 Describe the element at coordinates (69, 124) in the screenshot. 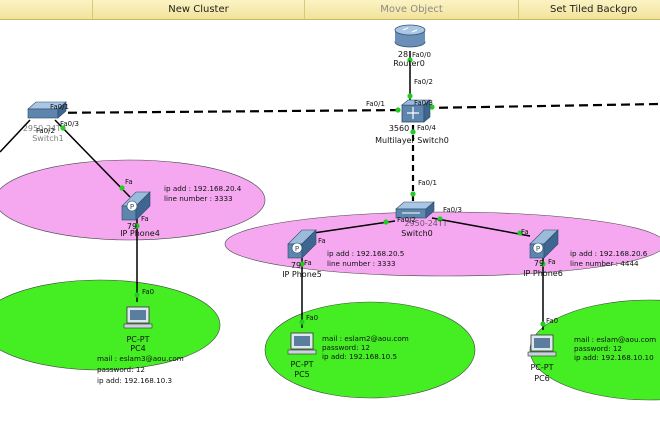

I see `sw1-port-fa03: Fa0/3` at that location.